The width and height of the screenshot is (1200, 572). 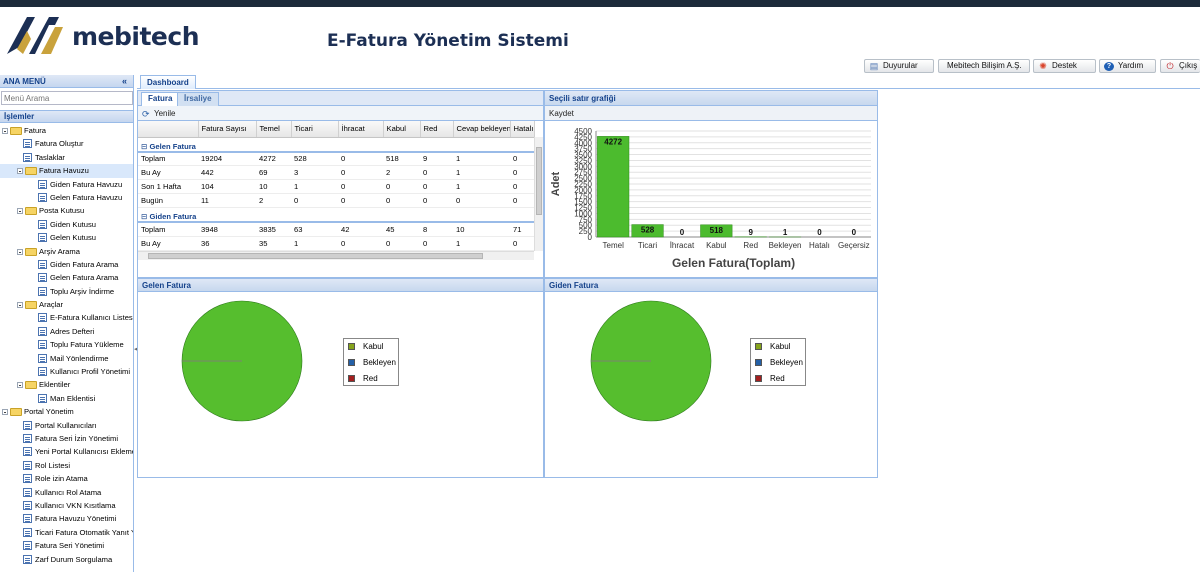 I want to click on menu-item-portal-kullanicilari: Portal Kullanıcıları, so click(x=66, y=425).